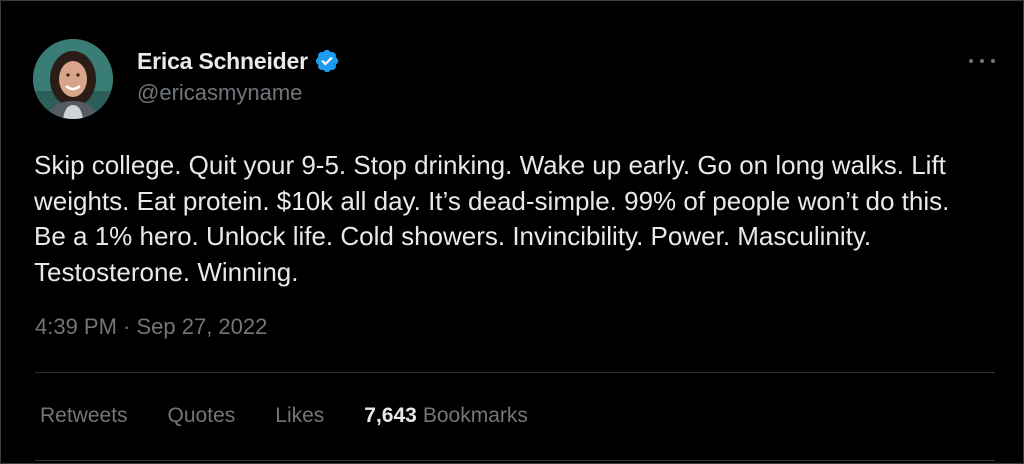 The width and height of the screenshot is (1024, 464). Describe the element at coordinates (222, 61) in the screenshot. I see `display-name: Erica Schneider` at that location.